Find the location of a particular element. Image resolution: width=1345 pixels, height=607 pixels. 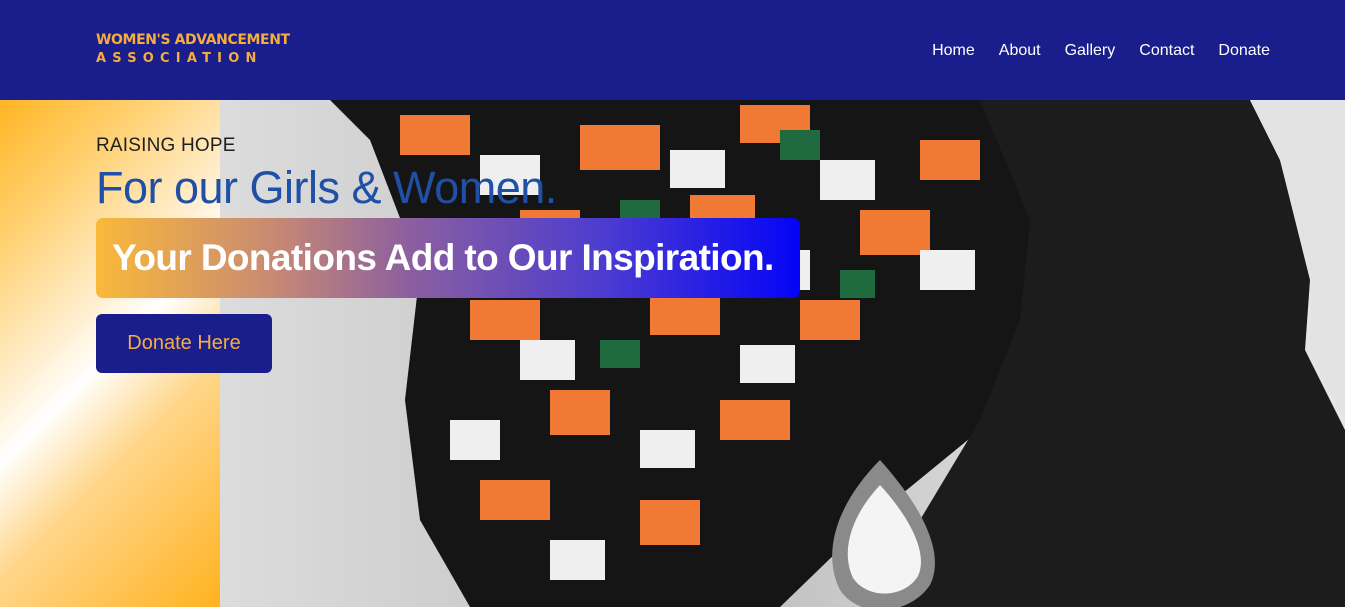

donate-here-button: Donate Here is located at coordinates (184, 343).